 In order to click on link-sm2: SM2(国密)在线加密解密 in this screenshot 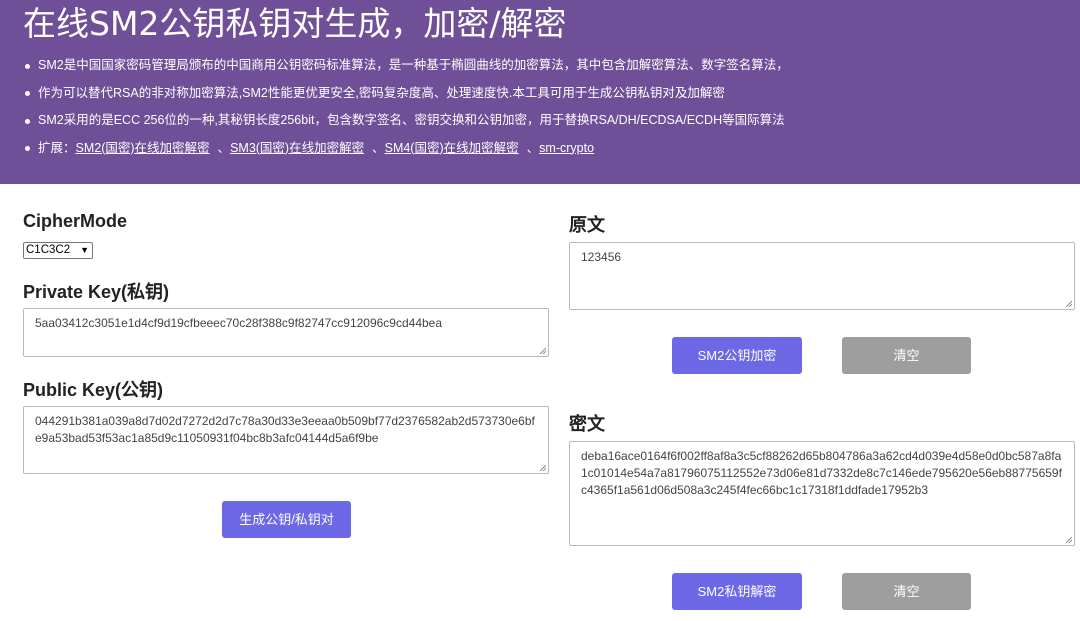, I will do `click(143, 148)`.